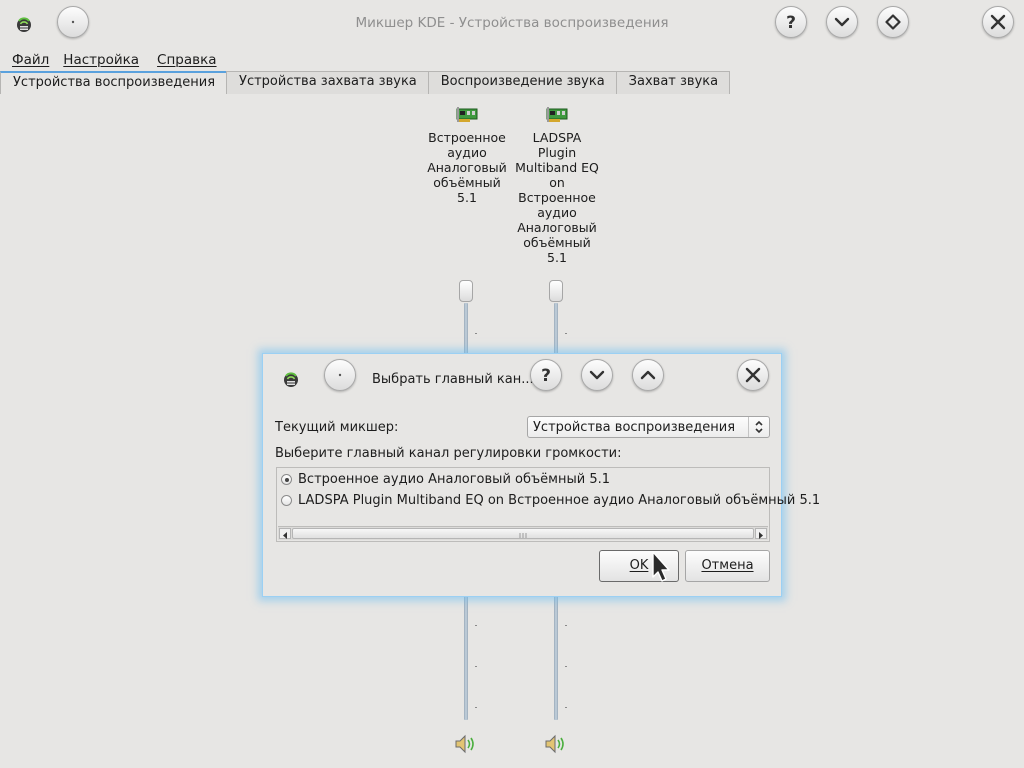  Describe the element at coordinates (185, 60) in the screenshot. I see `menu-help: Справка` at that location.